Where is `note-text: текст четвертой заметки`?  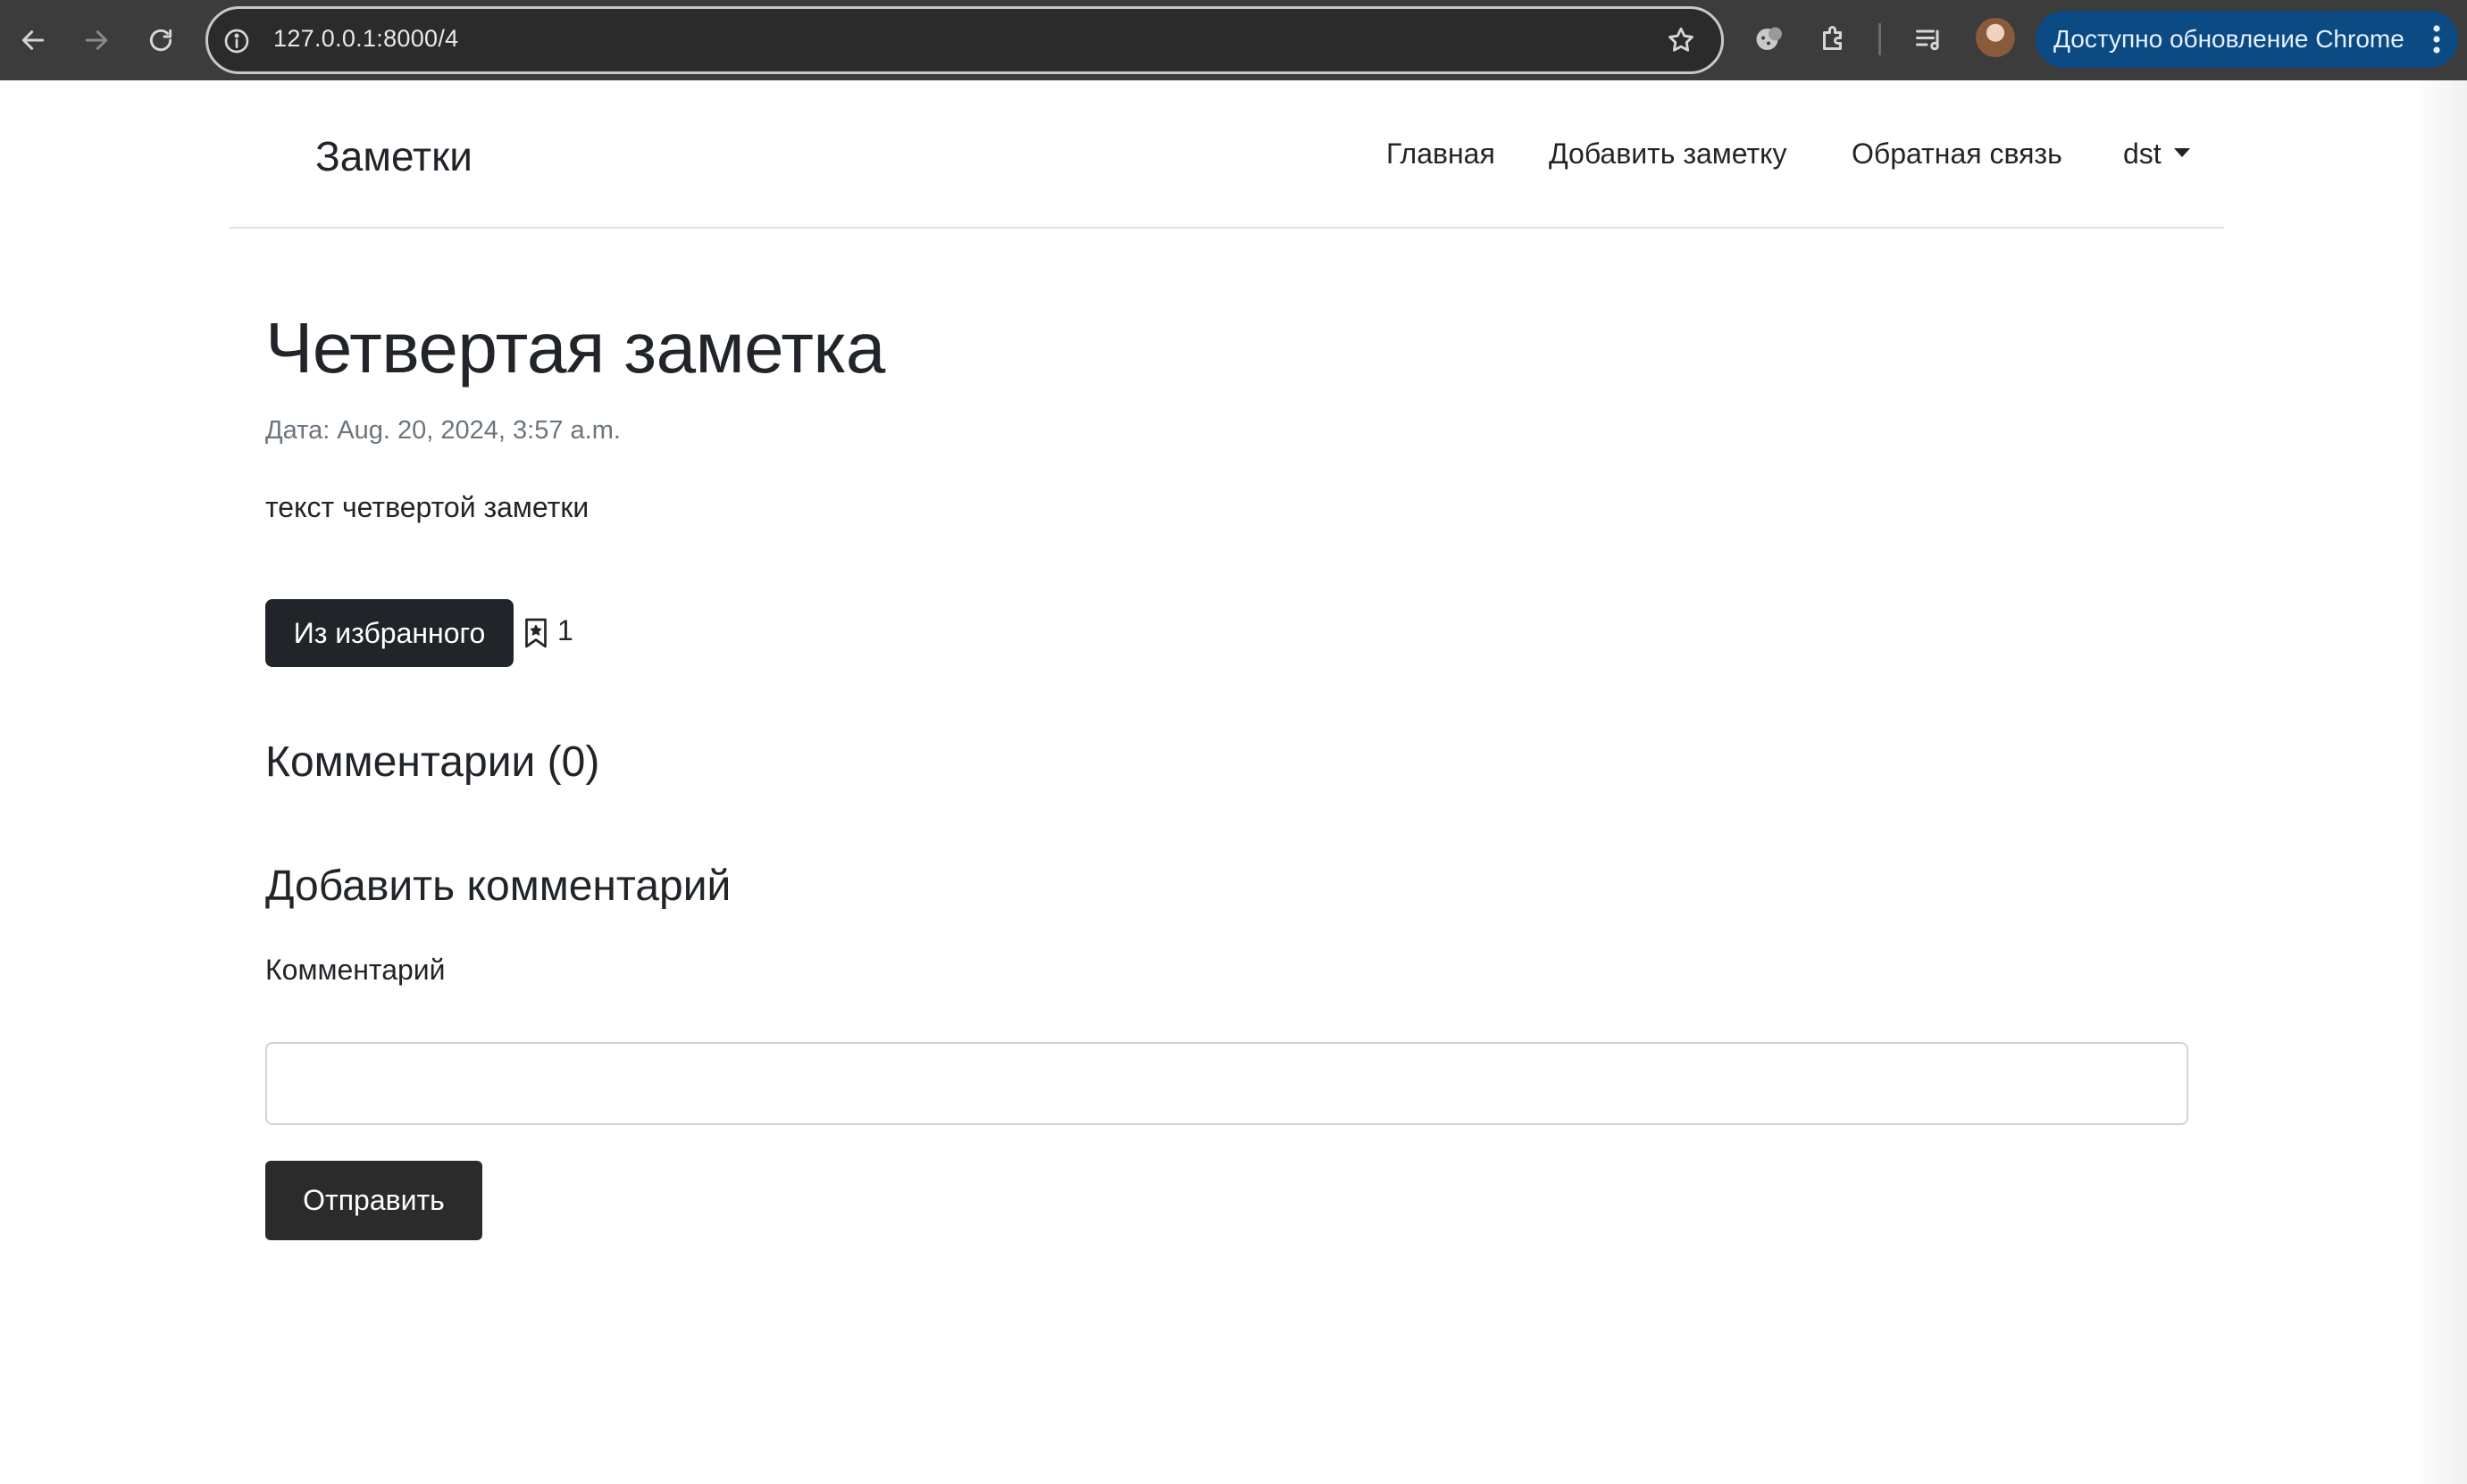 note-text: текст четвертой заметки is located at coordinates (427, 507).